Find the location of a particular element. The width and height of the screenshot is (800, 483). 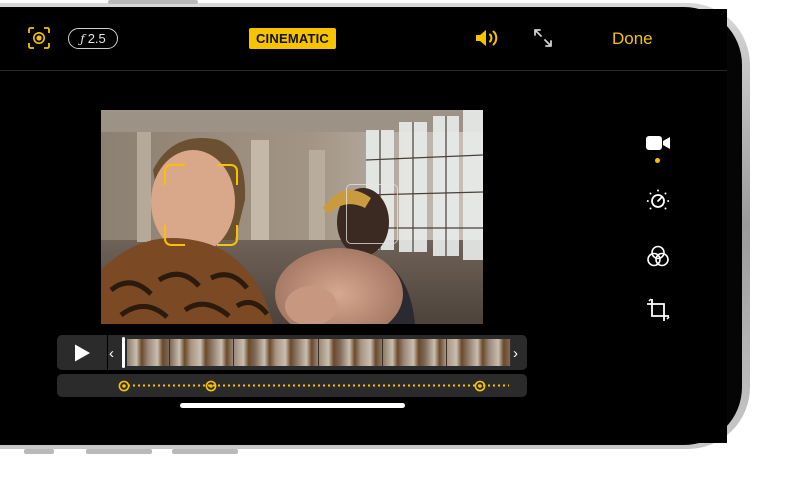

top-divider is located at coordinates (363, 70).